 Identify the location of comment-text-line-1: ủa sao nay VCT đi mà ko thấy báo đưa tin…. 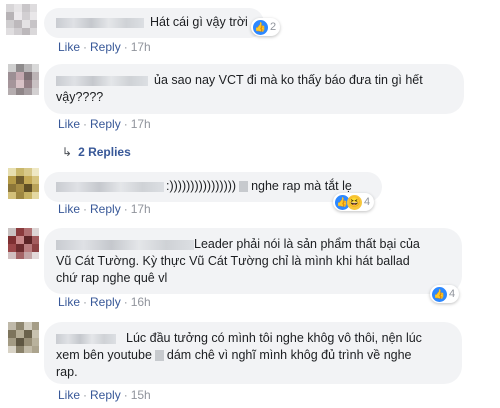
(288, 80).